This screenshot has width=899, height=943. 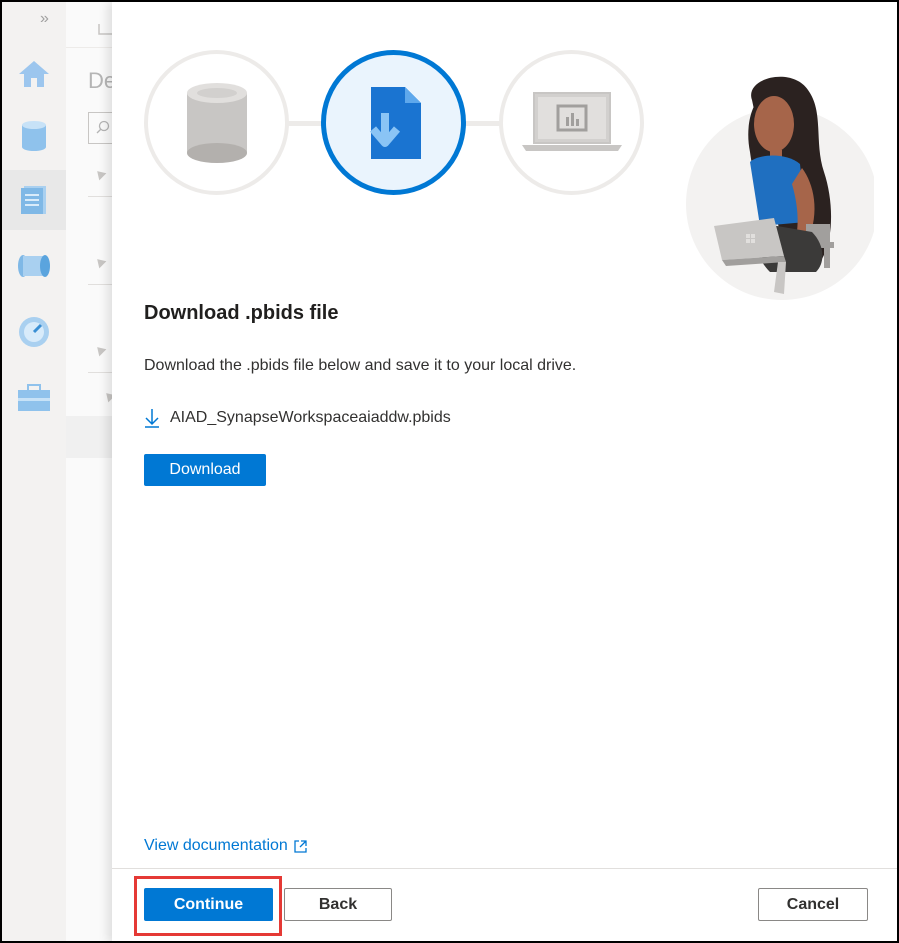 I want to click on power-bi-laptop-icon, so click(x=571, y=121).